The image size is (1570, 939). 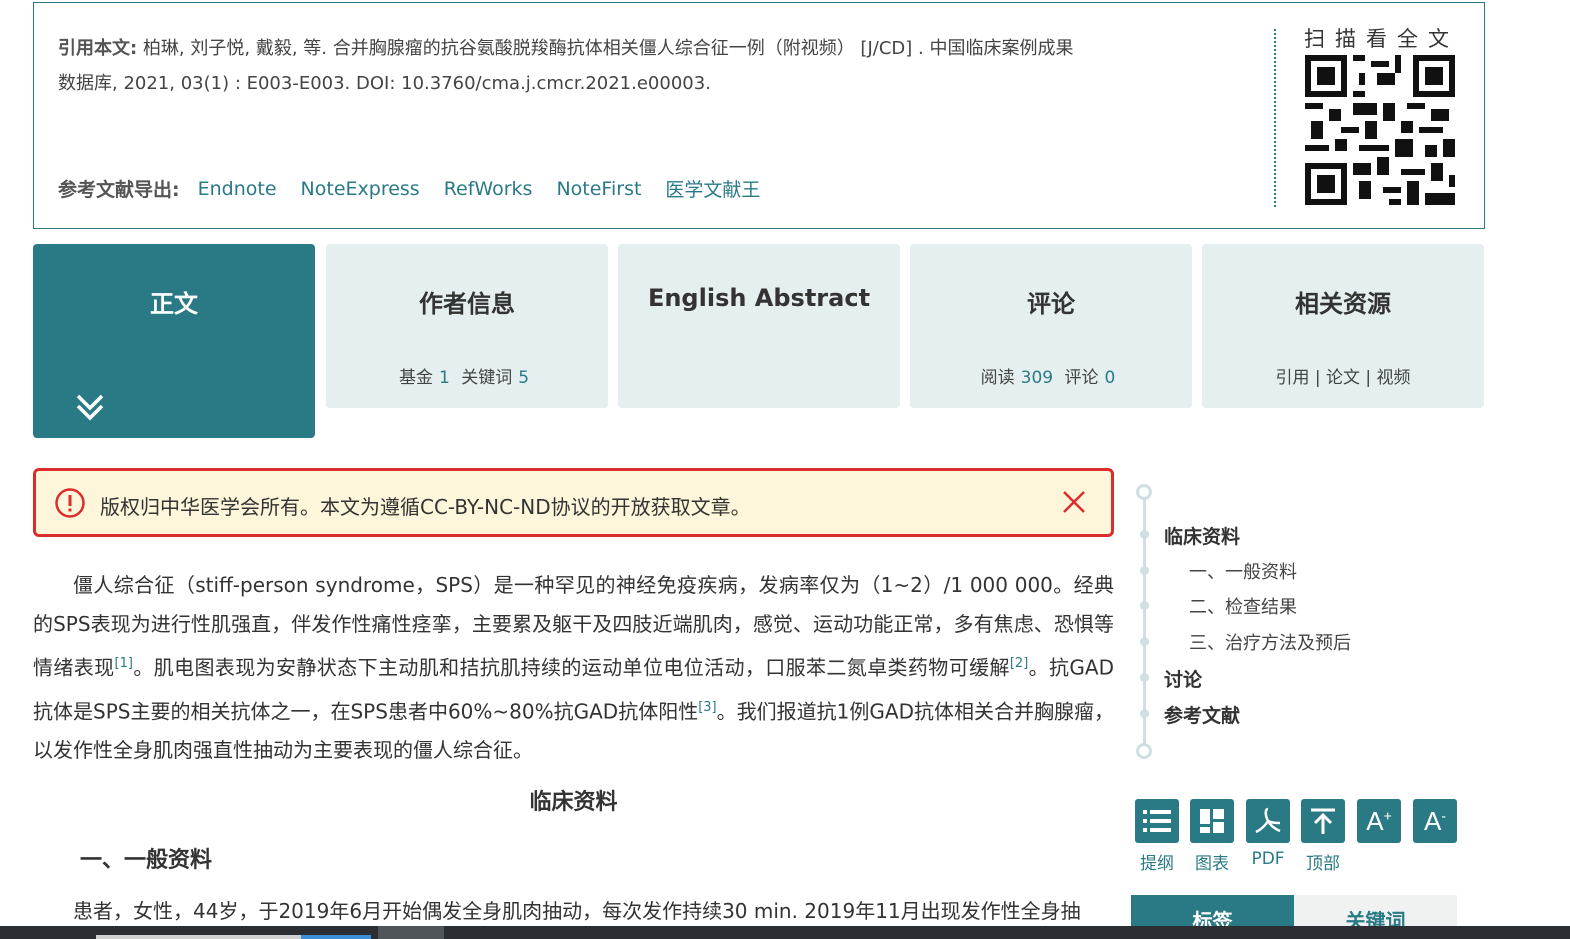 What do you see at coordinates (759, 298) in the screenshot?
I see `tab-title: English Abstract` at bounding box center [759, 298].